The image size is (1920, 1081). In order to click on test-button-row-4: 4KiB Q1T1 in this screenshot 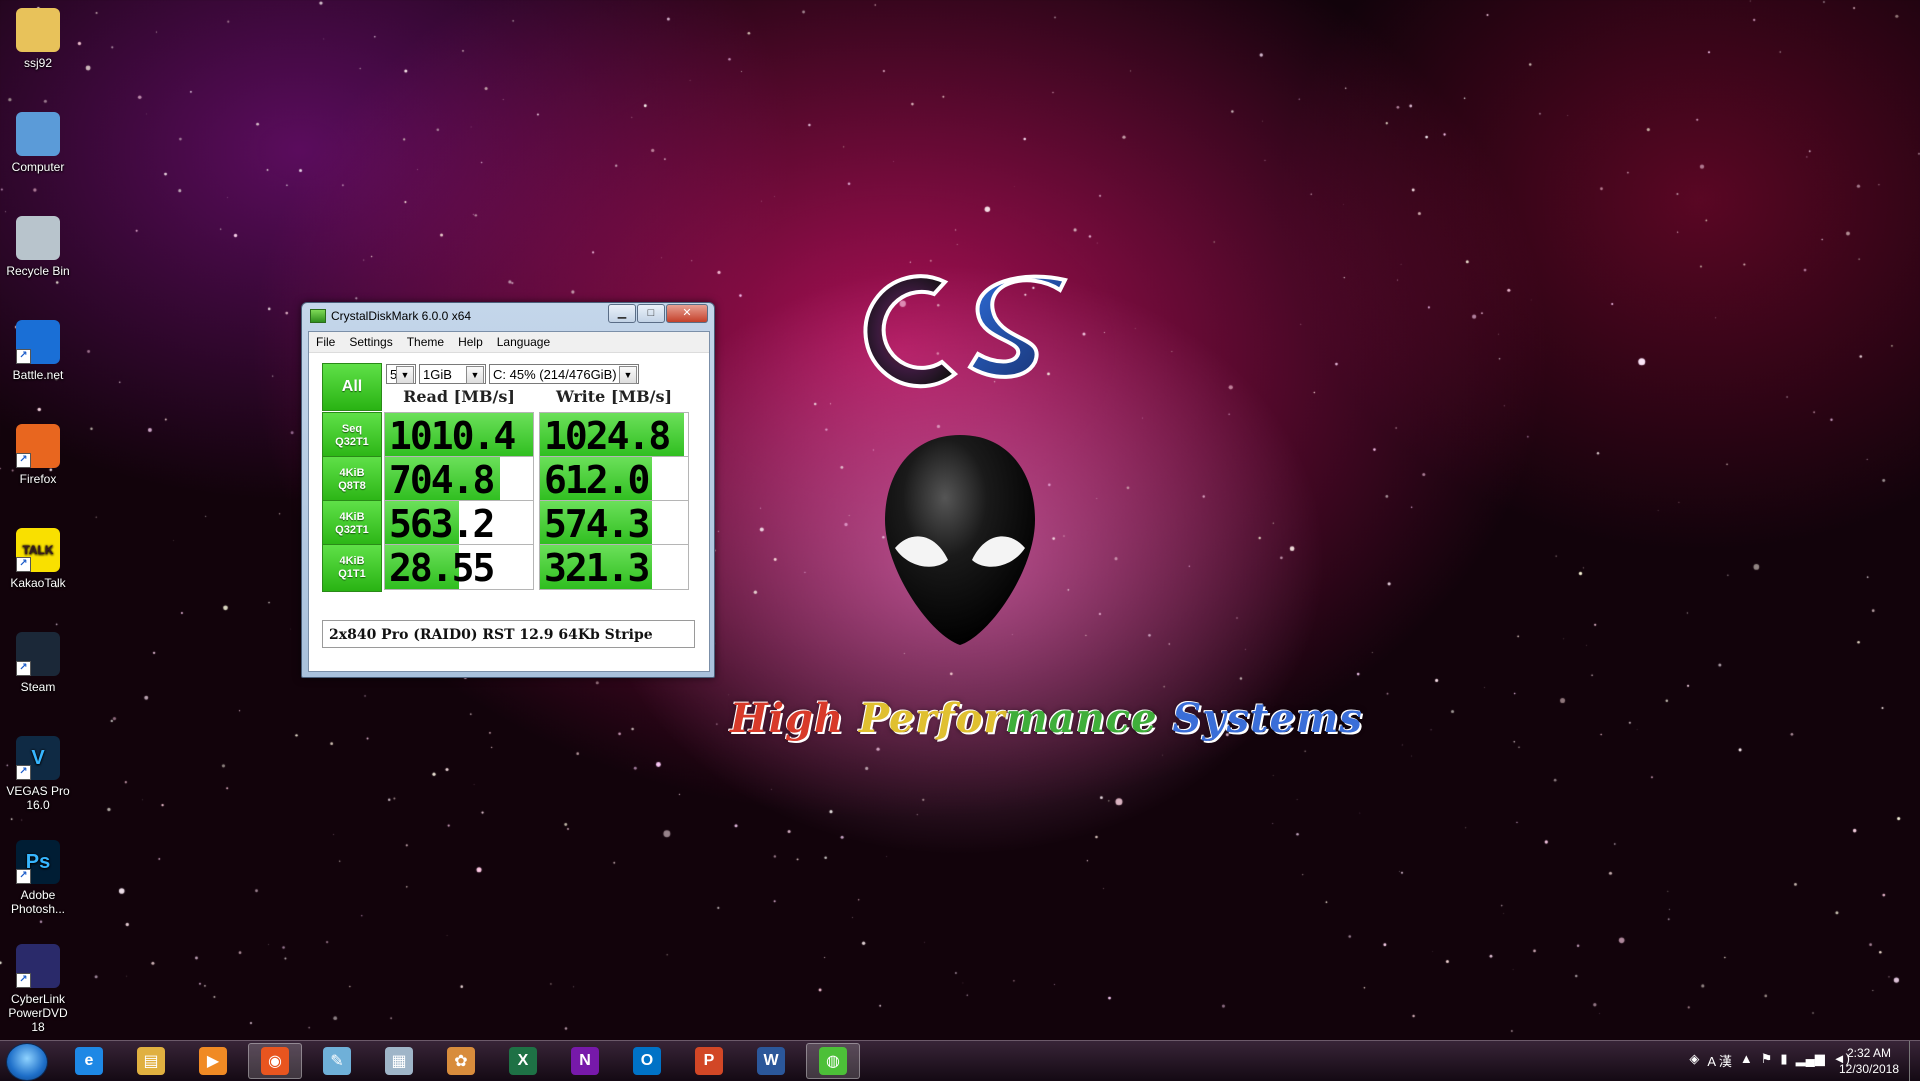, I will do `click(352, 568)`.